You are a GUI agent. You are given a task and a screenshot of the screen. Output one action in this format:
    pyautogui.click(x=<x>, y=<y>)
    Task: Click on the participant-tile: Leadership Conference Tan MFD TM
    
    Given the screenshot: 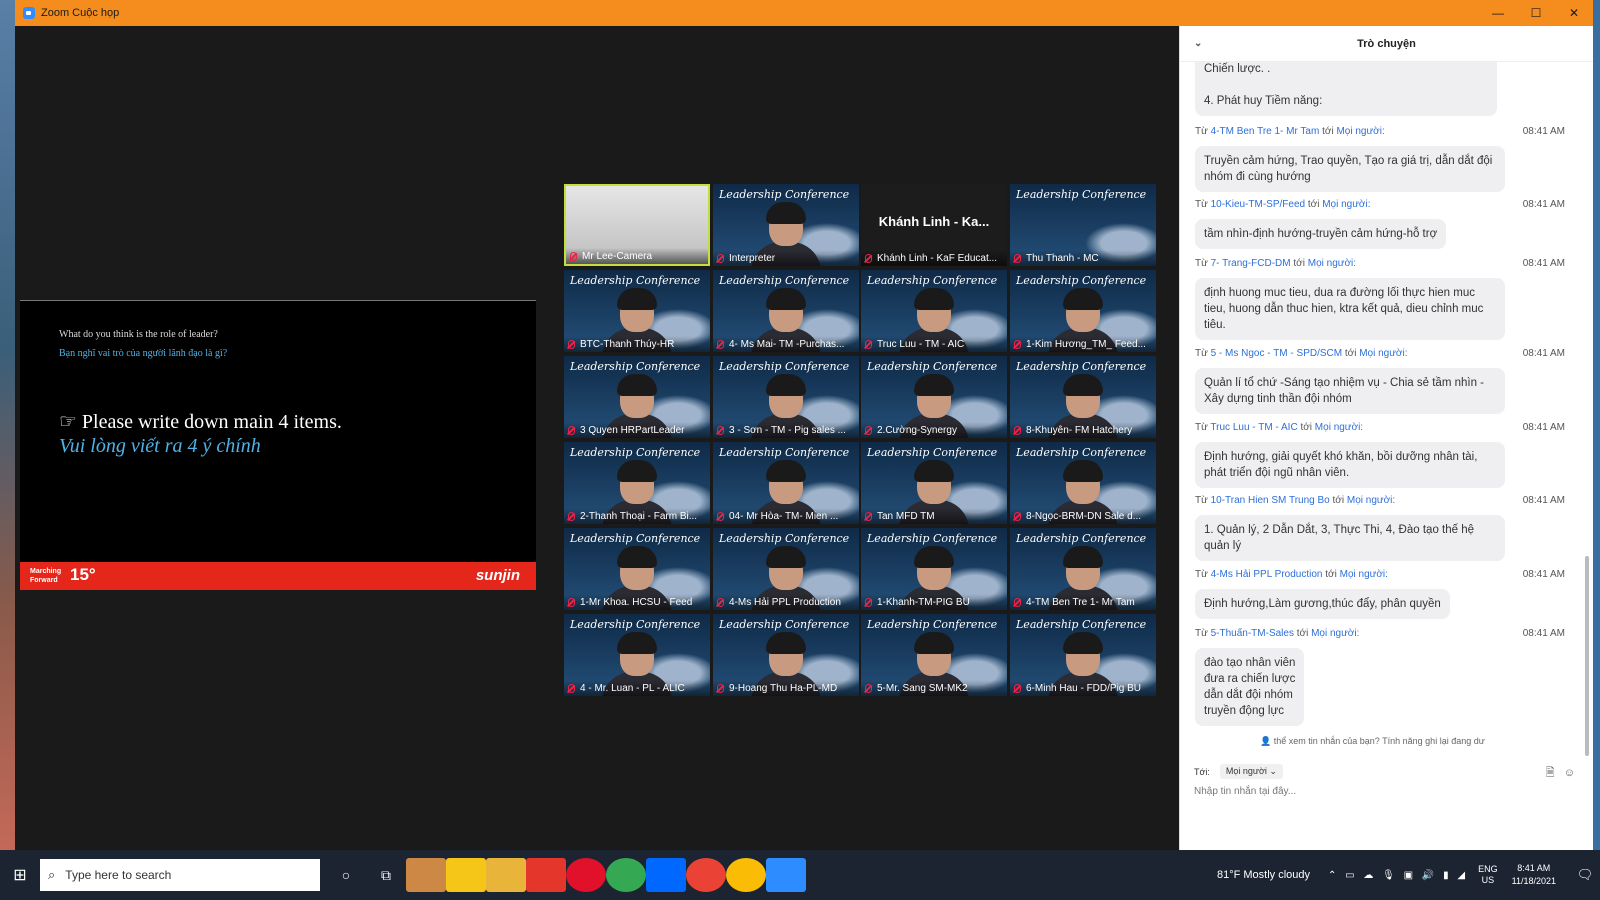 What is the action you would take?
    pyautogui.click(x=934, y=483)
    